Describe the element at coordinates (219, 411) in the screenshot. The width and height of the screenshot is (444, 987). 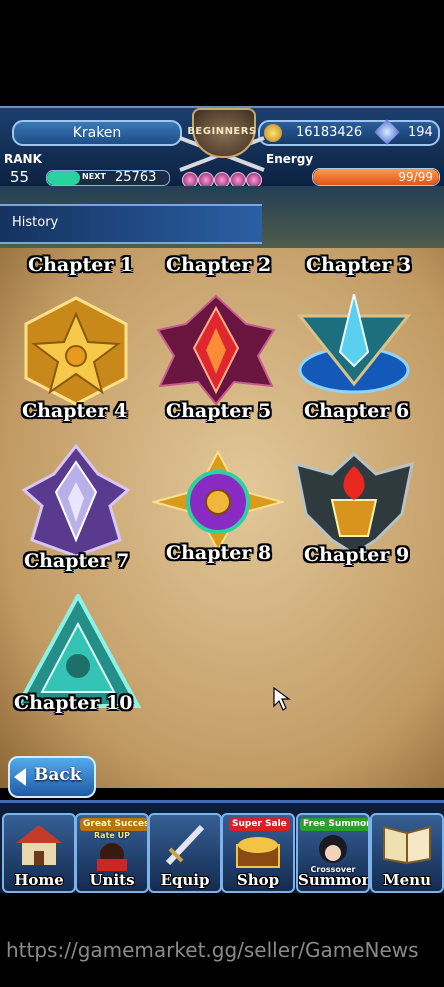
I see `chapter-5-label: Chapter 5` at that location.